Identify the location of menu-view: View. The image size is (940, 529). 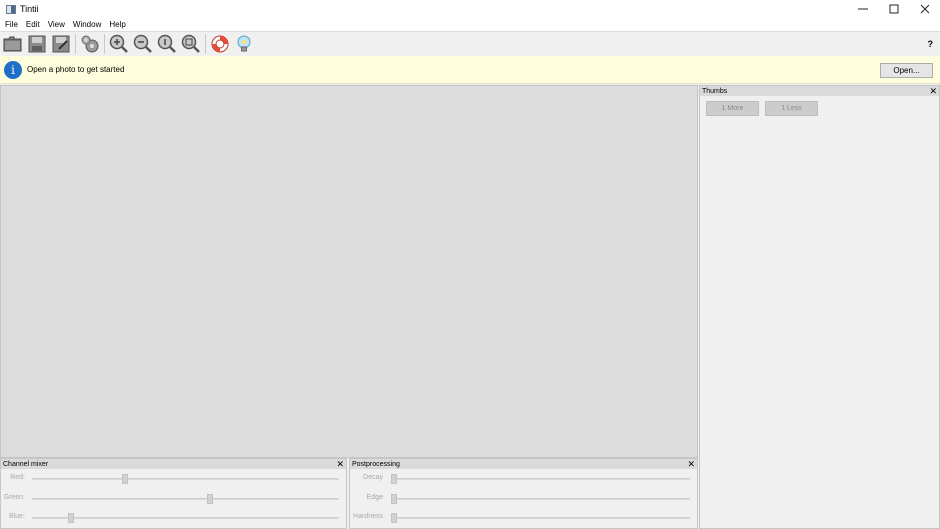
(56, 24).